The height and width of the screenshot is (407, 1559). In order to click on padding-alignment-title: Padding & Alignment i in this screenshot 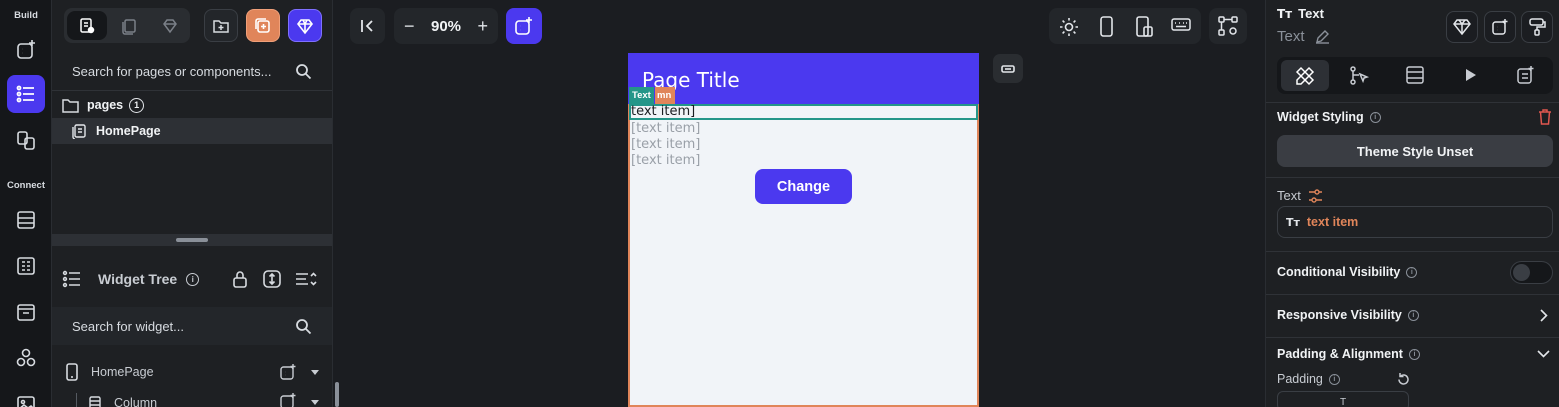, I will do `click(1348, 354)`.